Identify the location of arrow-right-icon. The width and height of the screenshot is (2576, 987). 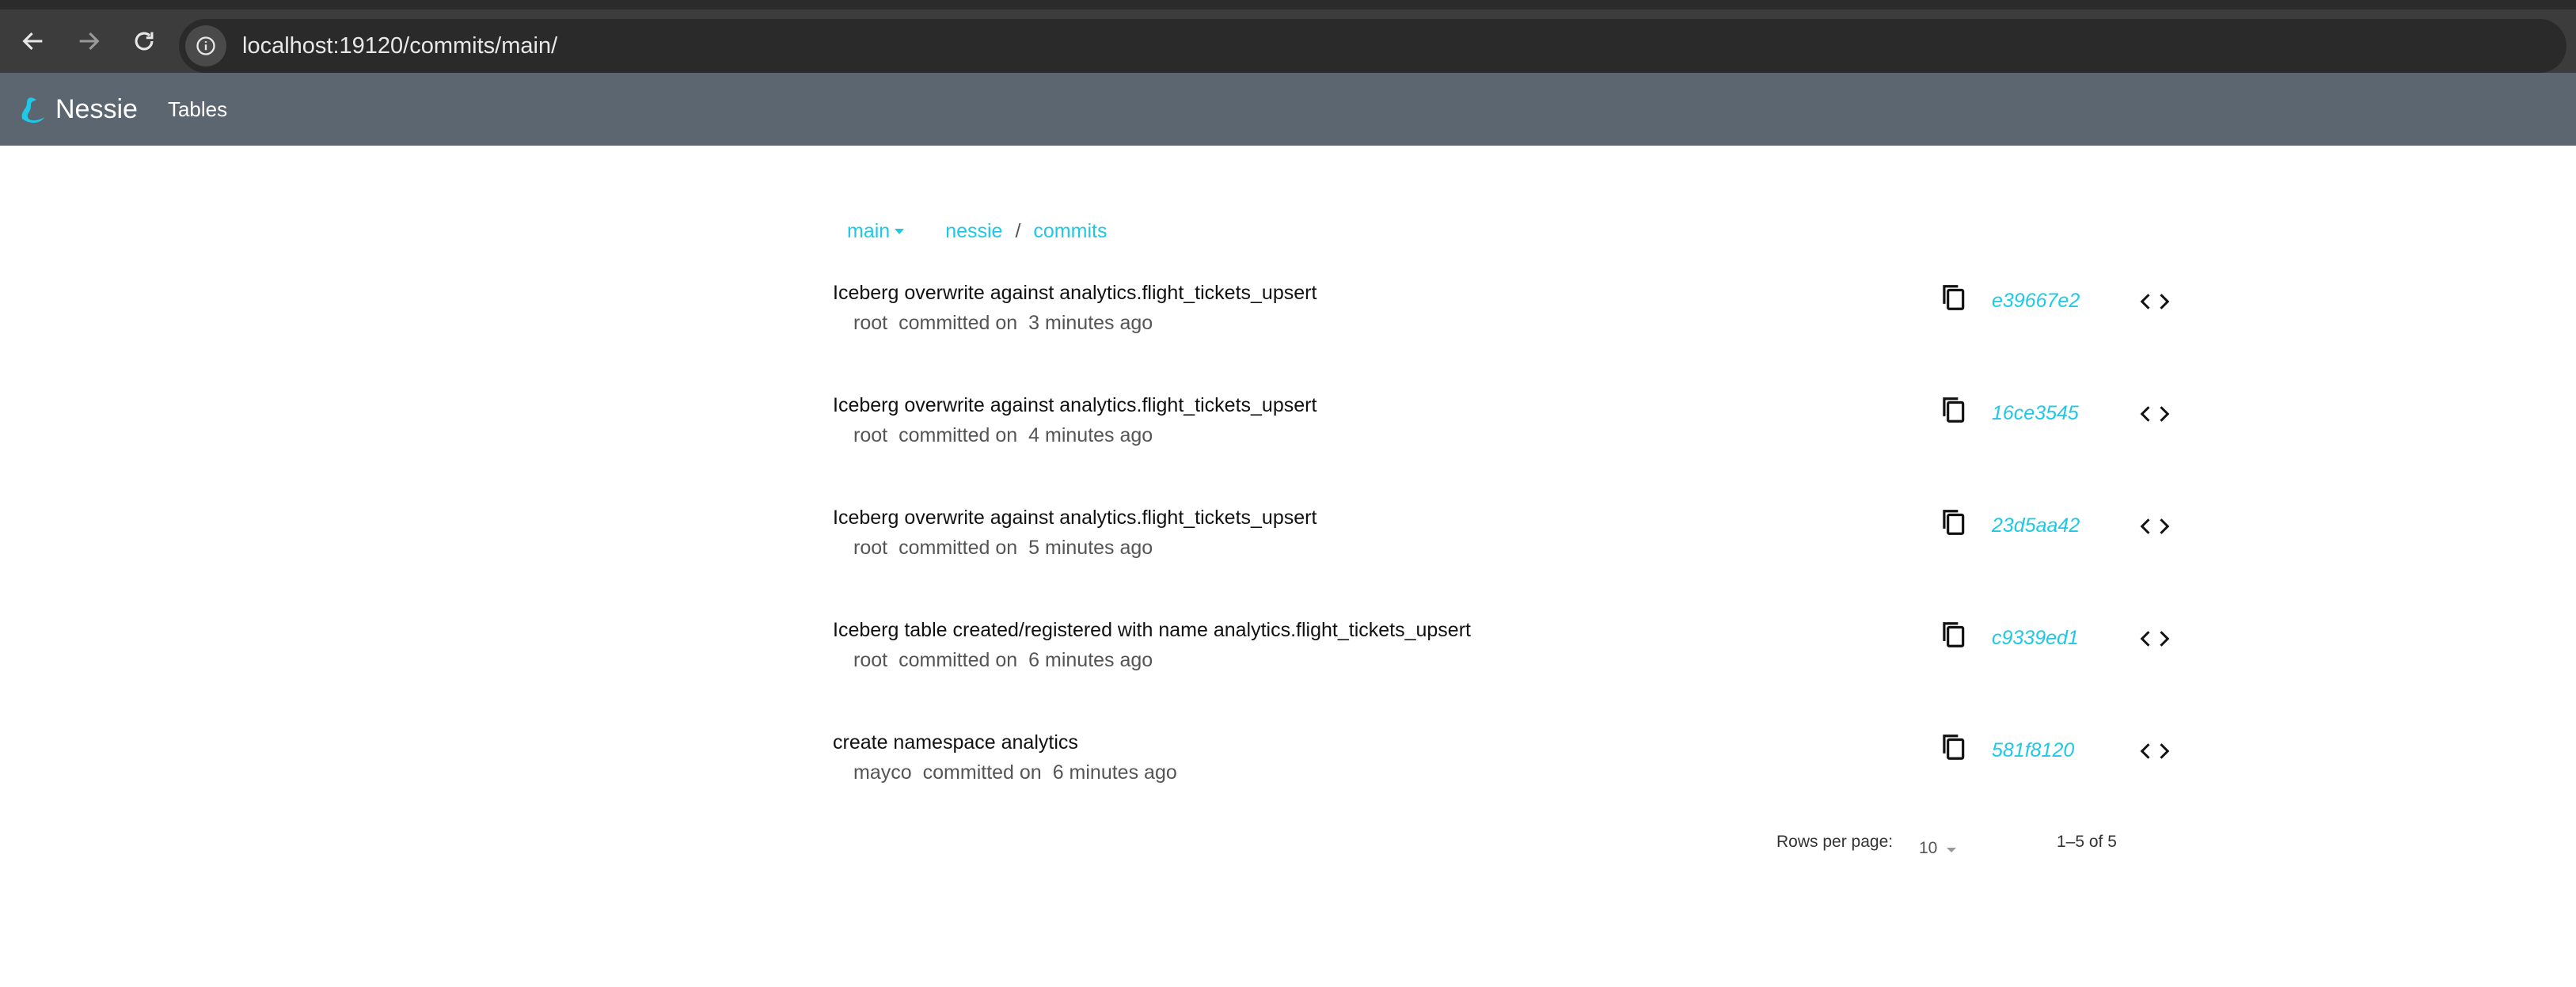
(89, 41).